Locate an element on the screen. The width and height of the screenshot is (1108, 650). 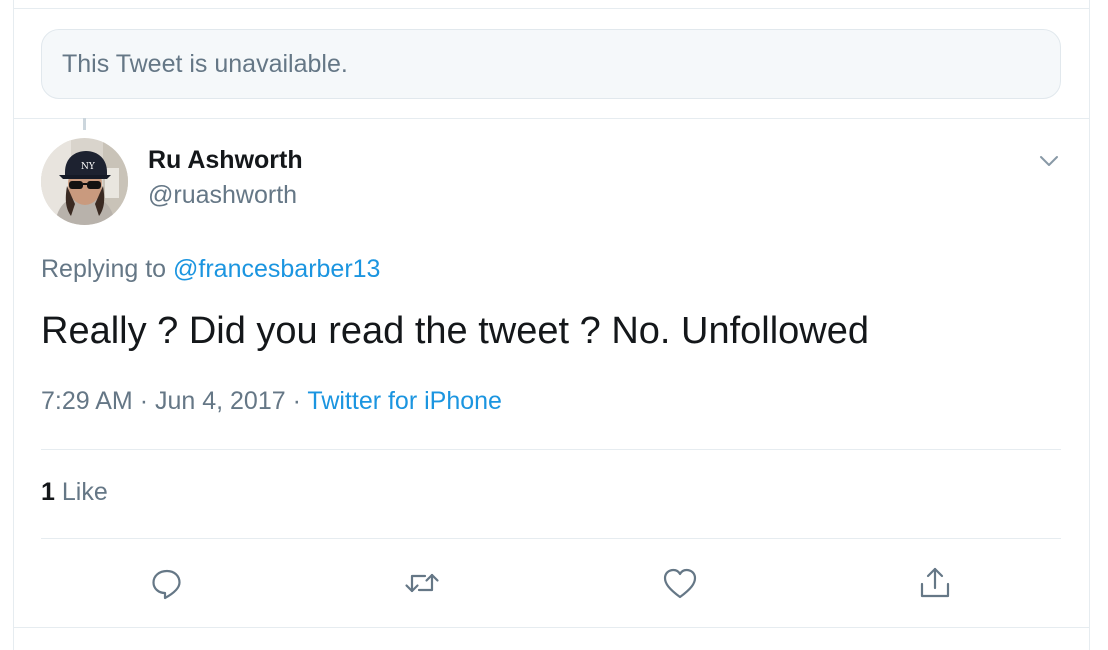
heart-icon is located at coordinates (680, 583).